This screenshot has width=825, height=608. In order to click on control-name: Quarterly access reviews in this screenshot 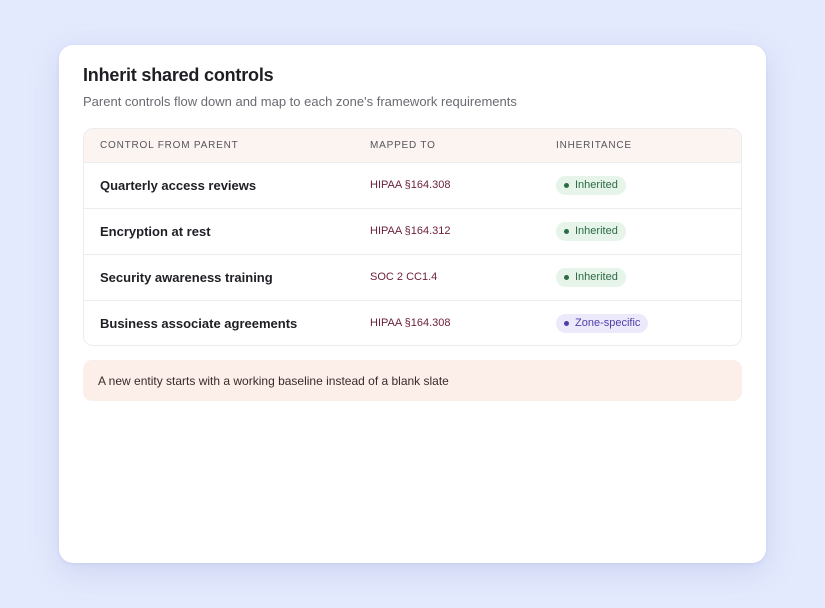, I will do `click(178, 185)`.